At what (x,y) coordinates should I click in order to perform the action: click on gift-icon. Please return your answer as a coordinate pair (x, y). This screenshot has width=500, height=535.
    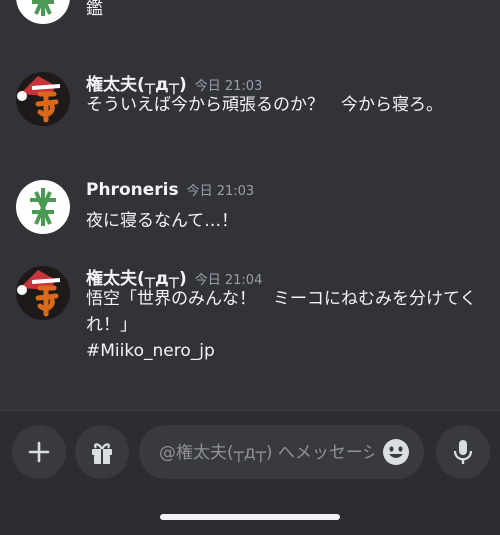
    Looking at the image, I should click on (102, 453).